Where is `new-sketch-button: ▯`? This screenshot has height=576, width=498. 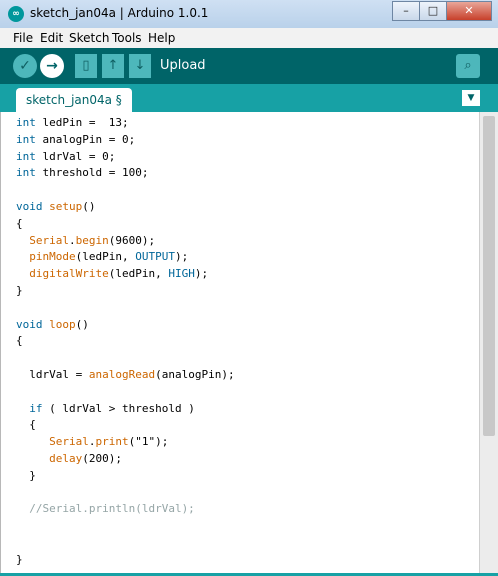
new-sketch-button: ▯ is located at coordinates (86, 66).